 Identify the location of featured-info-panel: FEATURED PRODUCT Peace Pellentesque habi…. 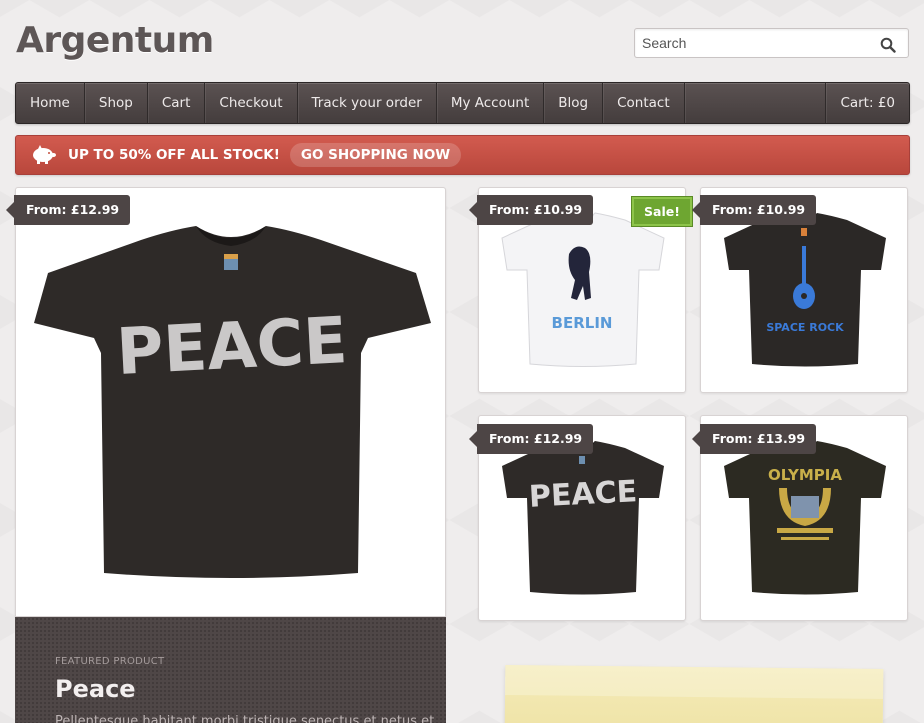
(230, 670).